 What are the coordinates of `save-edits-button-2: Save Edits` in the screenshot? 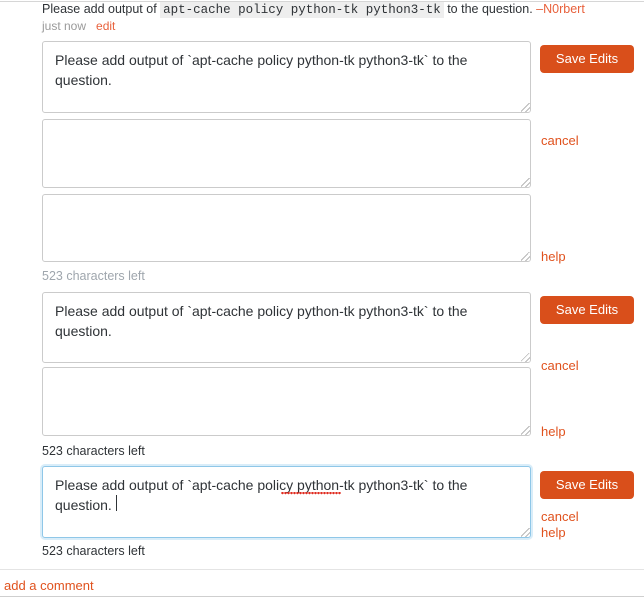 It's located at (587, 310).